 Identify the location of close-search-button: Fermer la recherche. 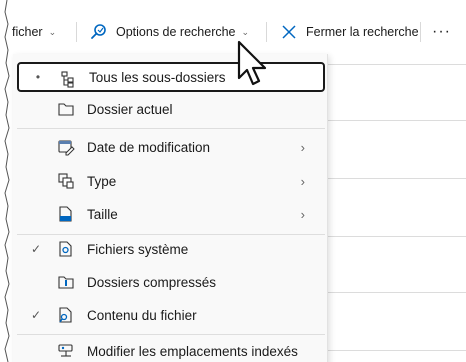
(349, 32).